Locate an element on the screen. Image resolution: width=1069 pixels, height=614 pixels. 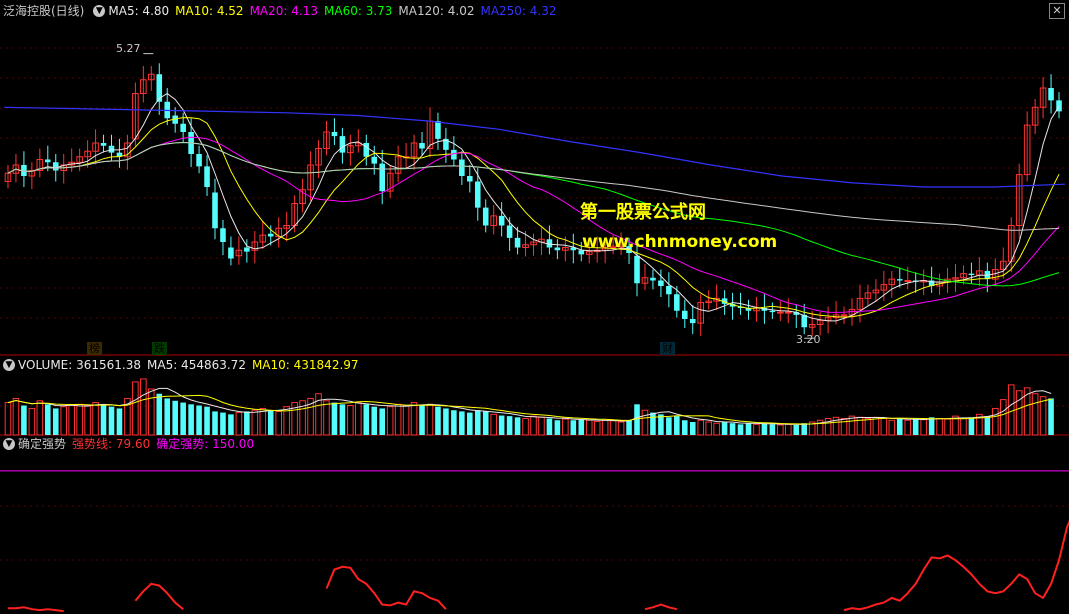
event-mark-die: 跌 is located at coordinates (159, 348).